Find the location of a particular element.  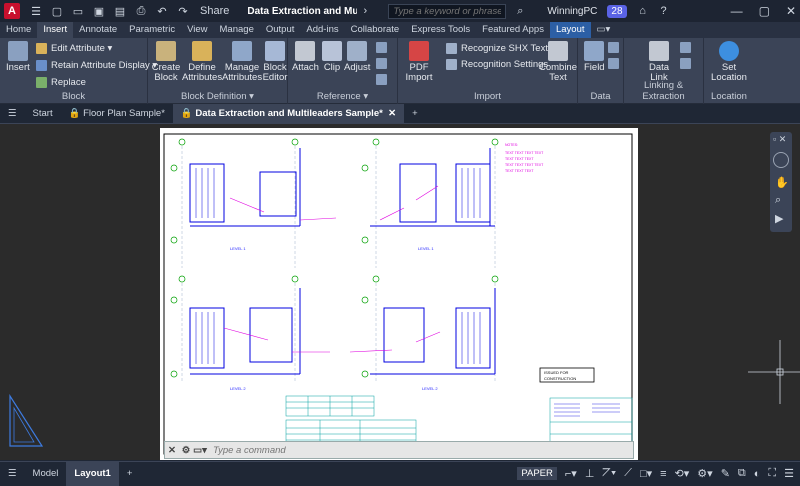

tab-manage: Manage is located at coordinates (237, 30).